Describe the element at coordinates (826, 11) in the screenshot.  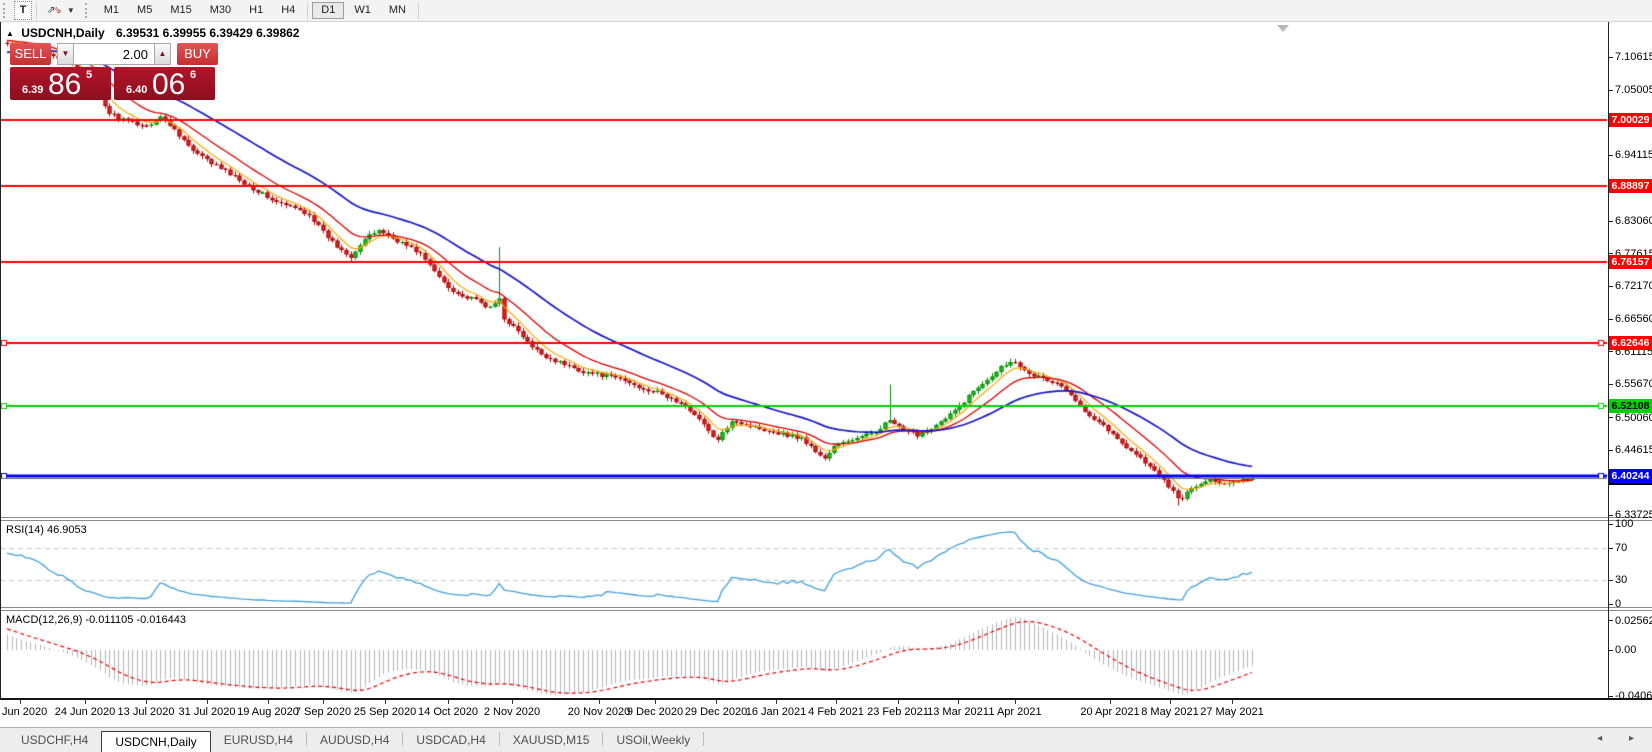
I see `toolbar: T ⇗⇘ ▼ M1 M5 M15 M30 H1 H4 D1 W1 MN` at that location.